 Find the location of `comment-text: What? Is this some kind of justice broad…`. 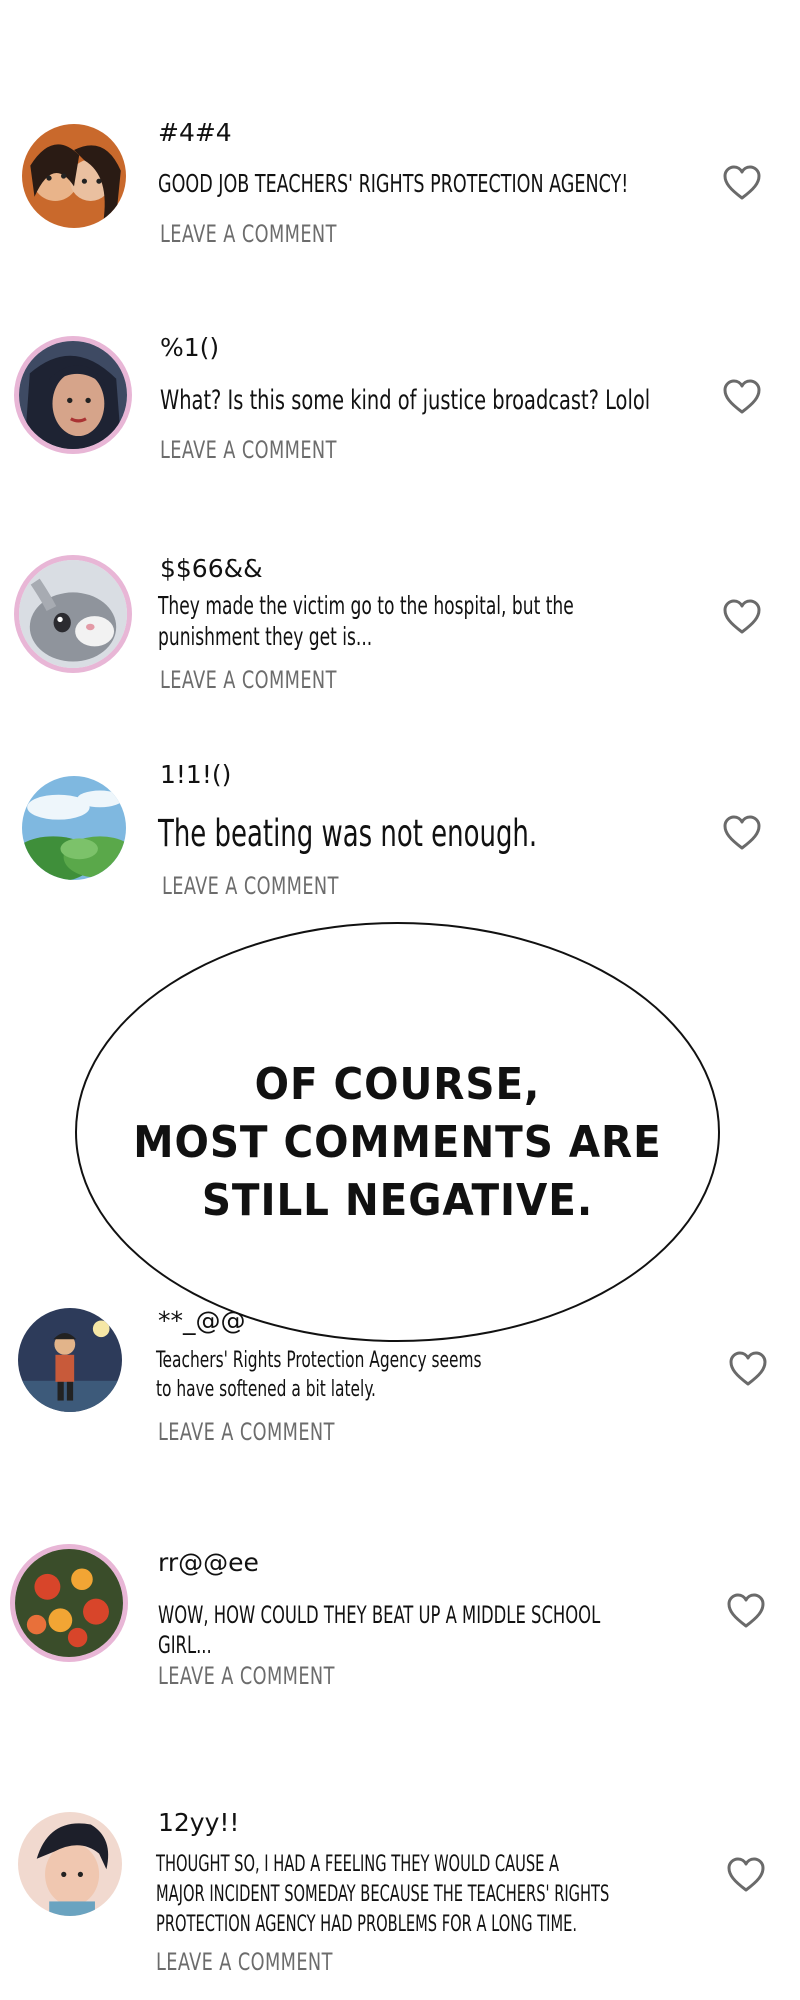

comment-text: What? Is this some kind of justice broad… is located at coordinates (405, 400).